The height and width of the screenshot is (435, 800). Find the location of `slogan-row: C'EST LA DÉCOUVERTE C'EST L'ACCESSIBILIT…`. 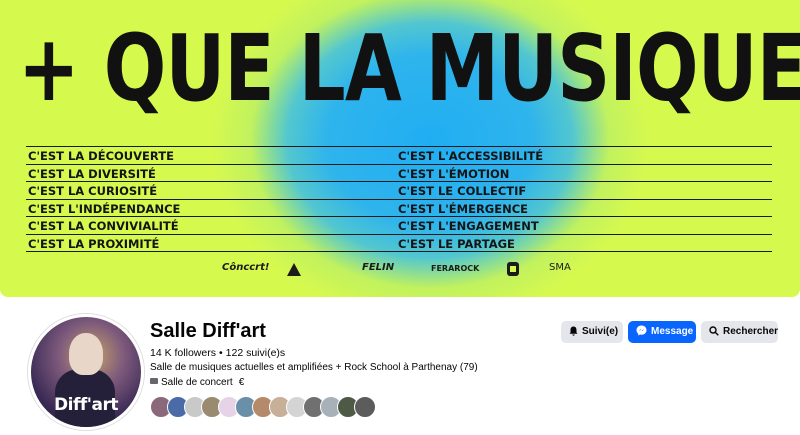

slogan-row: C'EST LA DÉCOUVERTE C'EST L'ACCESSIBILIT… is located at coordinates (399, 155).